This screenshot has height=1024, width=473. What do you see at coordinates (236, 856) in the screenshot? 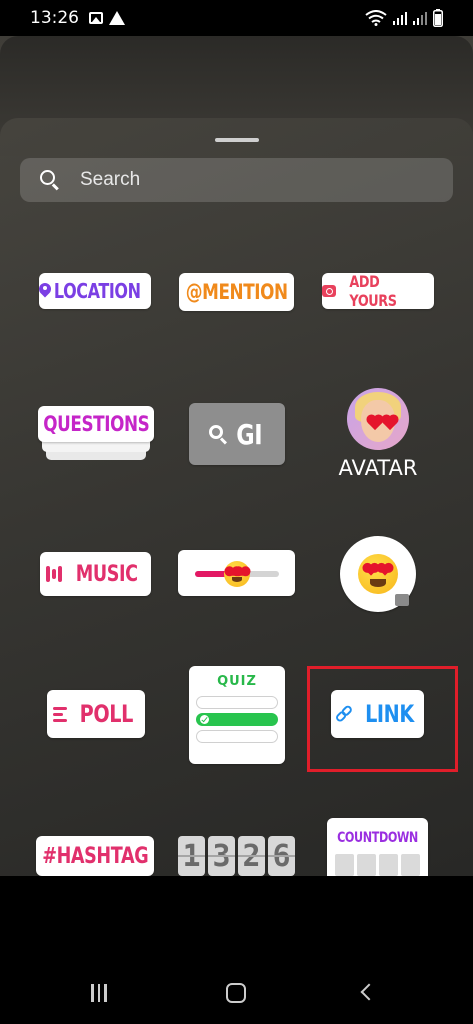
I see `time-sticker: 1 3 2 6` at bounding box center [236, 856].